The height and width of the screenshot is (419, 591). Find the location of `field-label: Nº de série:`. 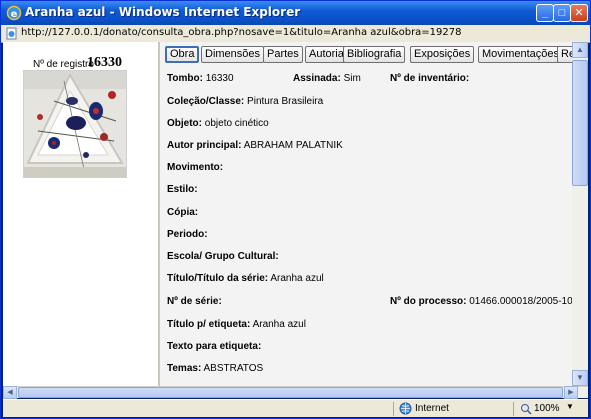

field-label: Nº de série: is located at coordinates (194, 301).